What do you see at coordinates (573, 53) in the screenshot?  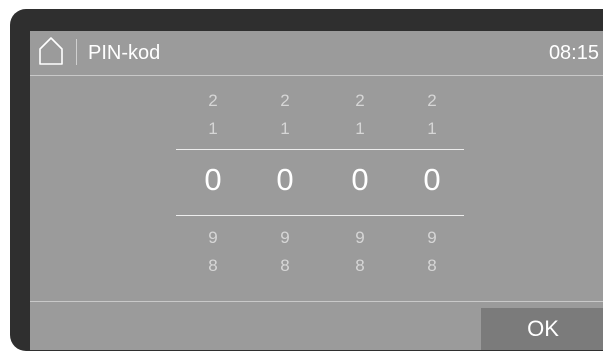 I see `clock: 08:15` at bounding box center [573, 53].